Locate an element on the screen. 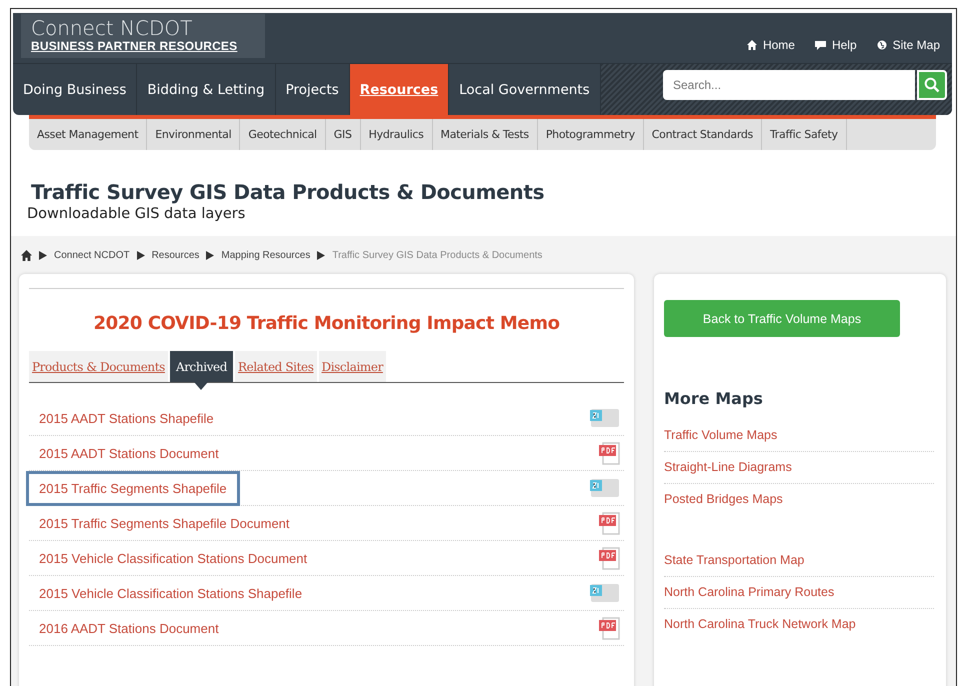 The width and height of the screenshot is (967, 686). file-link: 2015 Vehicle Classification Stations Shapefile is located at coordinates (171, 593).